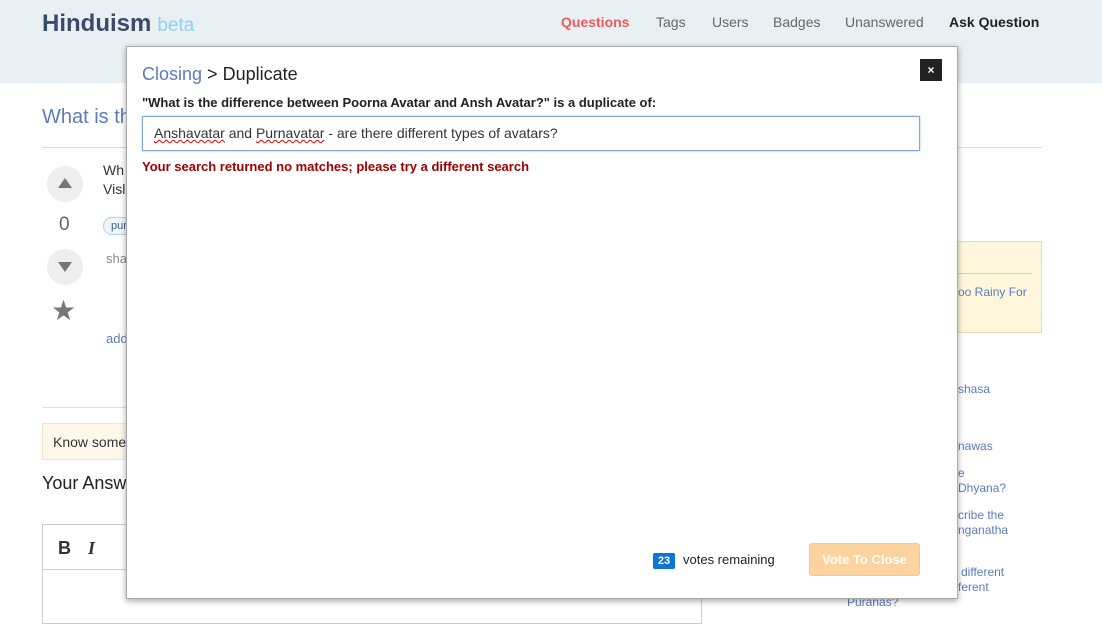 The height and width of the screenshot is (624, 1102). Describe the element at coordinates (884, 22) in the screenshot. I see `nav-unanswered: Unanswered` at that location.